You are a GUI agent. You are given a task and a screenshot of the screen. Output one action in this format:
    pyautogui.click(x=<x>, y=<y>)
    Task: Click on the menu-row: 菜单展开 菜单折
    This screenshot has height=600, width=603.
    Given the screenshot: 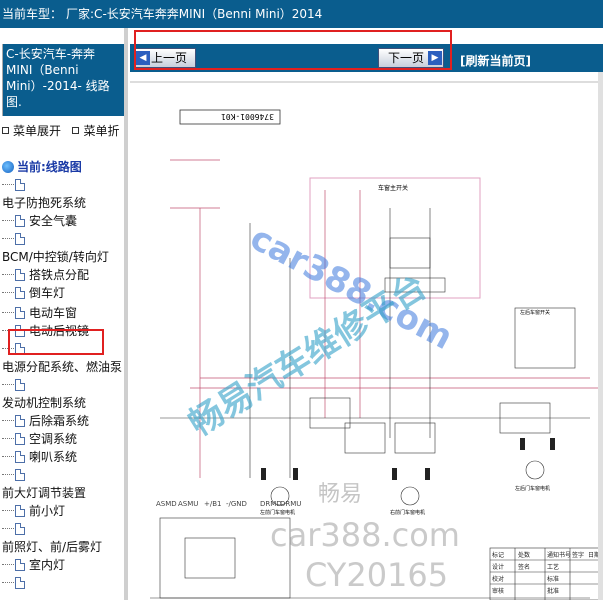 What is the action you would take?
    pyautogui.click(x=64, y=130)
    